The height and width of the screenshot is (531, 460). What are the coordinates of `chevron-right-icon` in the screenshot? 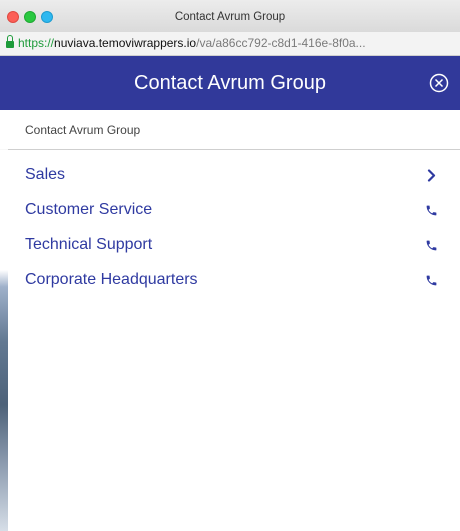 It's located at (431, 175).